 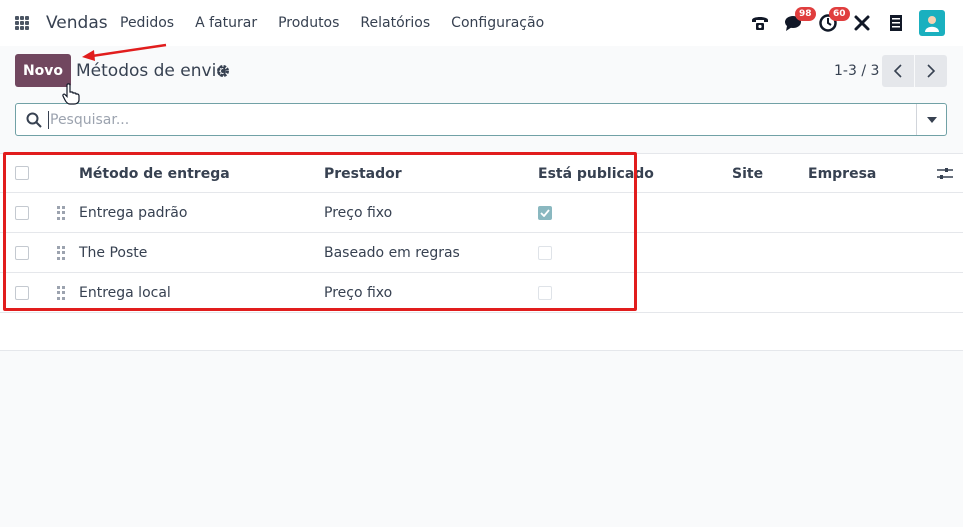 What do you see at coordinates (842, 174) in the screenshot?
I see `column-header-company: Empresa` at bounding box center [842, 174].